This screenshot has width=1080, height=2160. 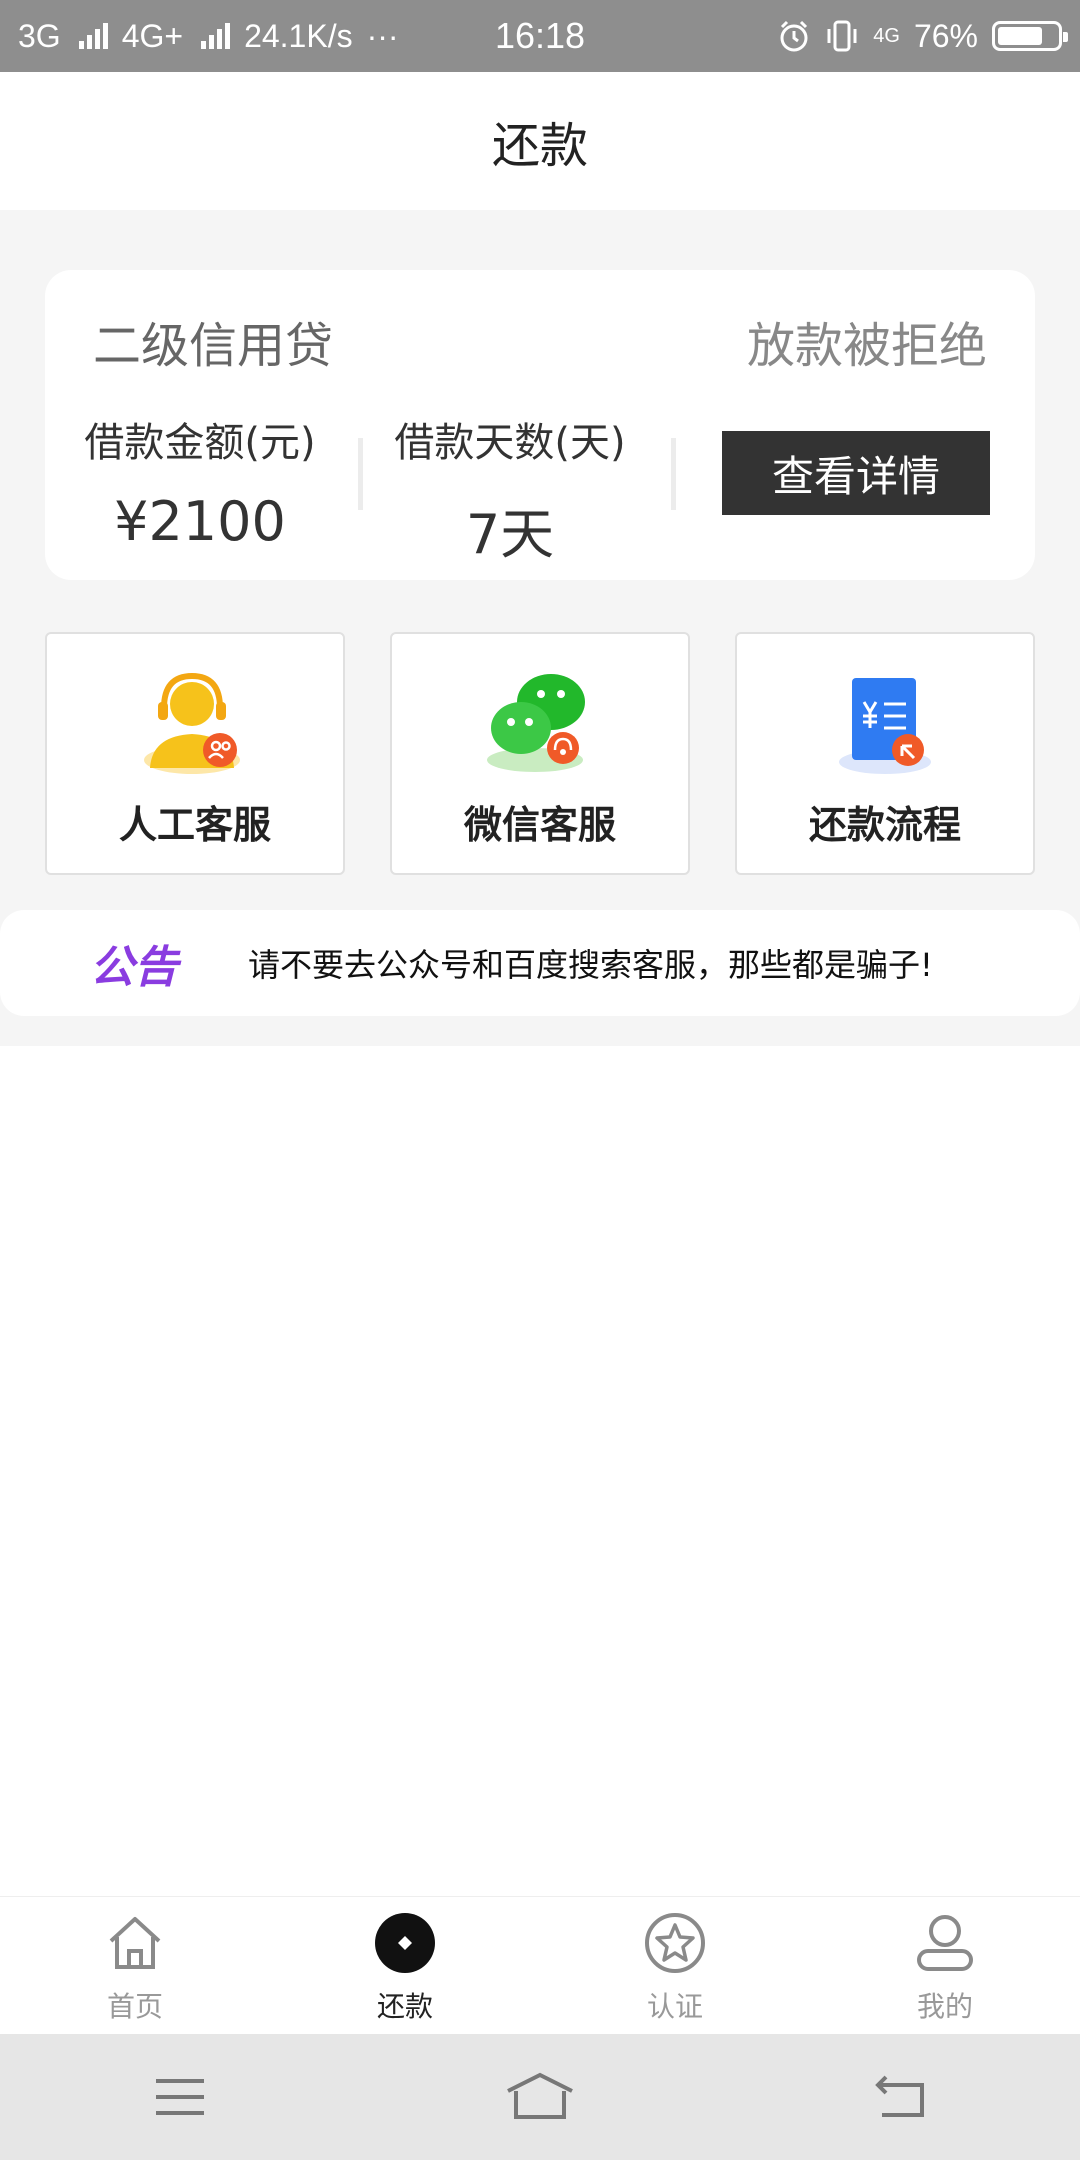 I want to click on view-details-button: 查看详情, so click(x=856, y=473).